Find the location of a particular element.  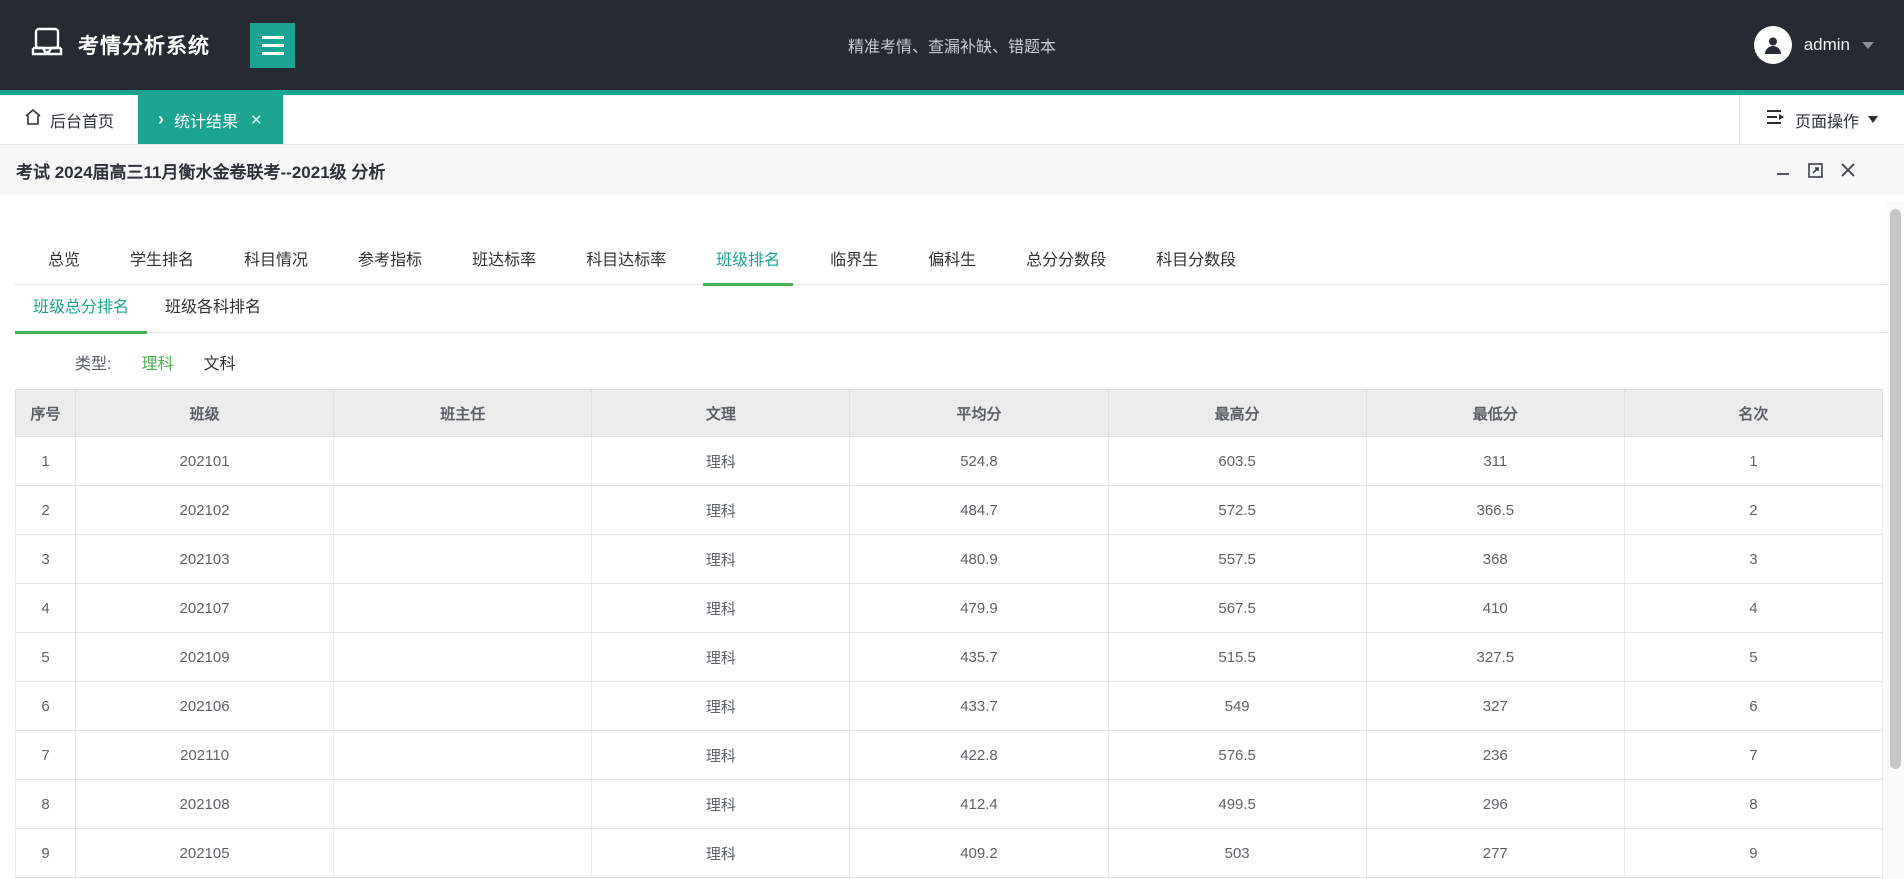

cell-class: 202105 is located at coordinates (204, 853).